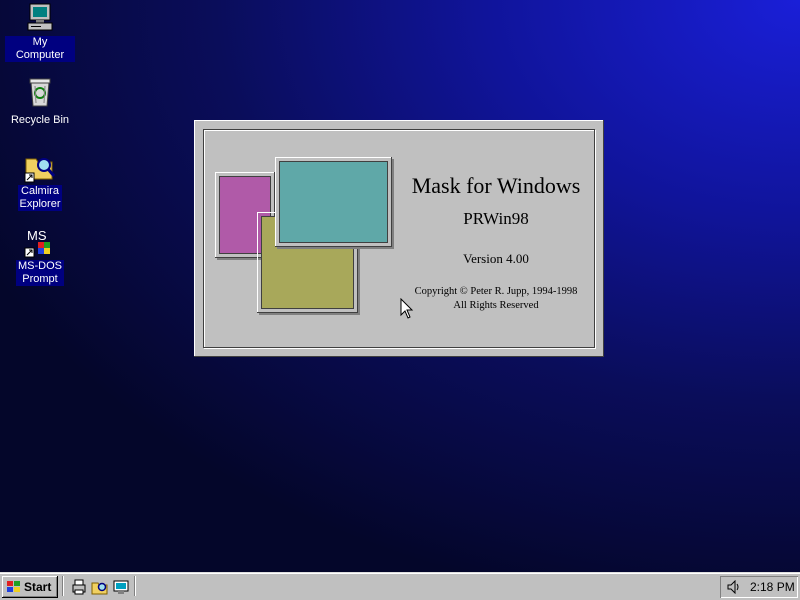  What do you see at coordinates (407, 308) in the screenshot?
I see `mouse-cursor-icon` at bounding box center [407, 308].